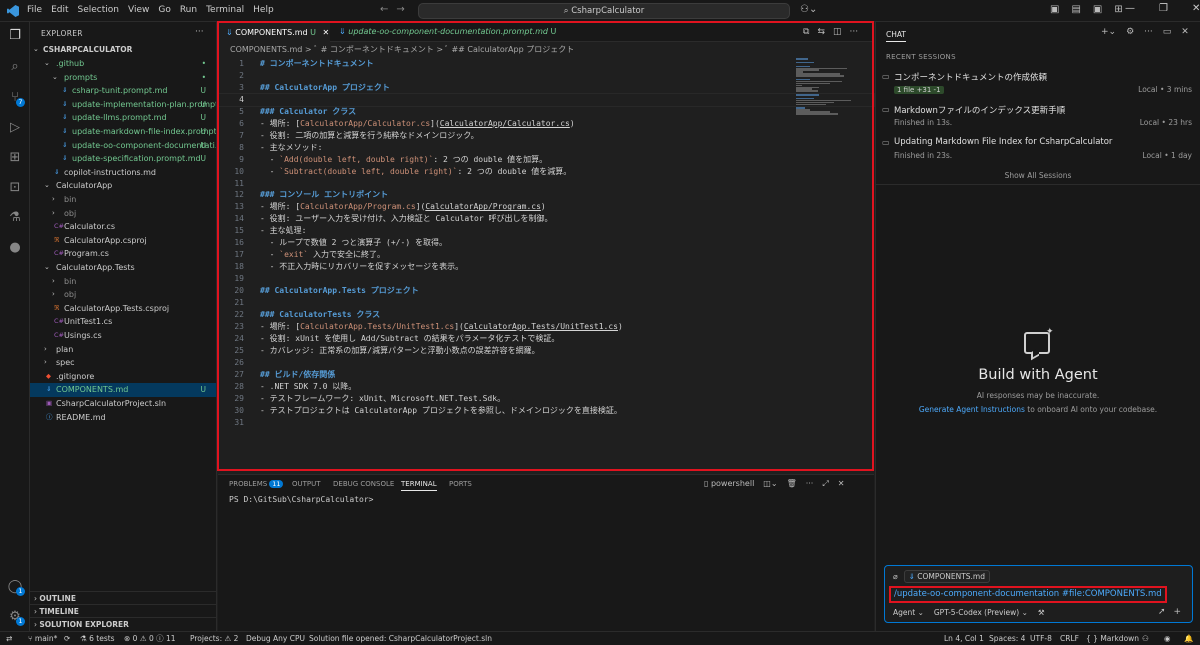  I want to click on attached-file-chip: ⇓ COMPONENTS.md, so click(946, 576).